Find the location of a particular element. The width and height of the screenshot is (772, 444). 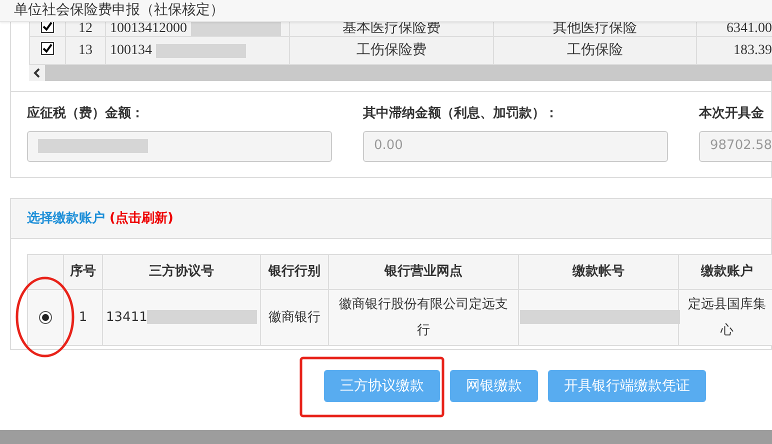

radio-button is located at coordinates (45, 317).